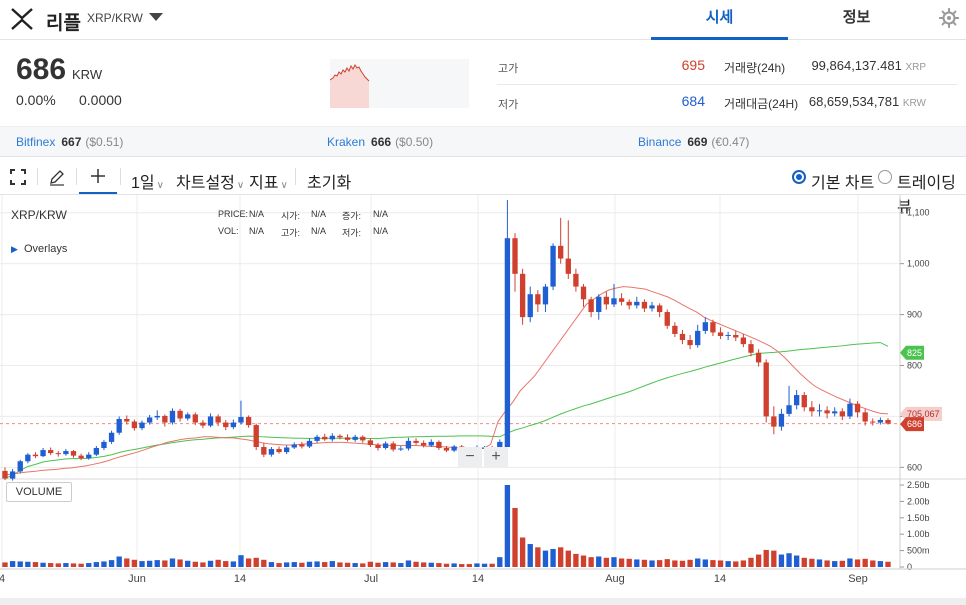 This screenshot has height=605, width=966. Describe the element at coordinates (842, 181) in the screenshot. I see `basic-chart-label: 기본 차트` at that location.